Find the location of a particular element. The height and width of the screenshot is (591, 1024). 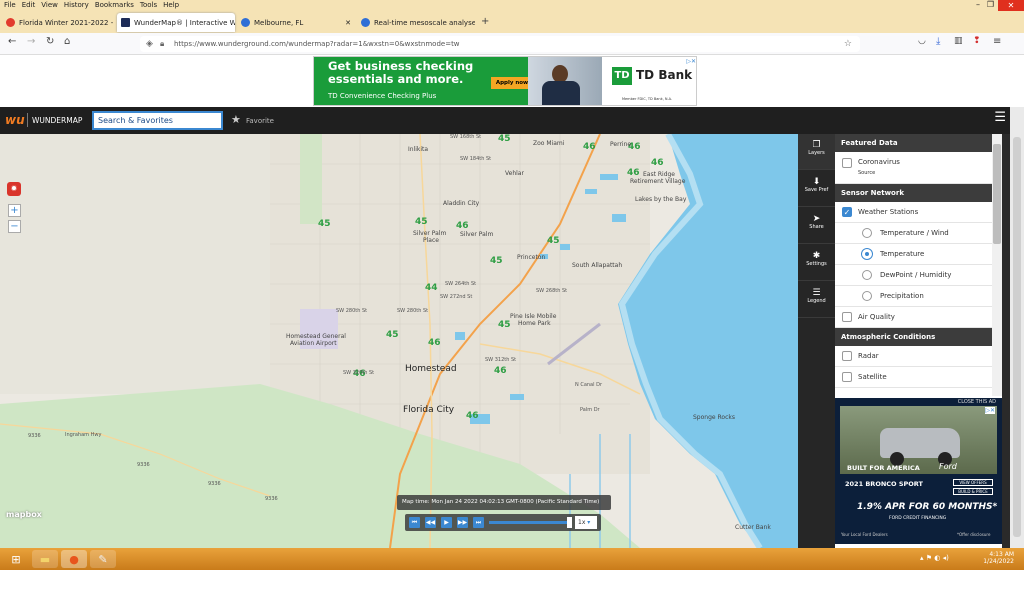

settings-button: ✱ Settings is located at coordinates (816, 263).